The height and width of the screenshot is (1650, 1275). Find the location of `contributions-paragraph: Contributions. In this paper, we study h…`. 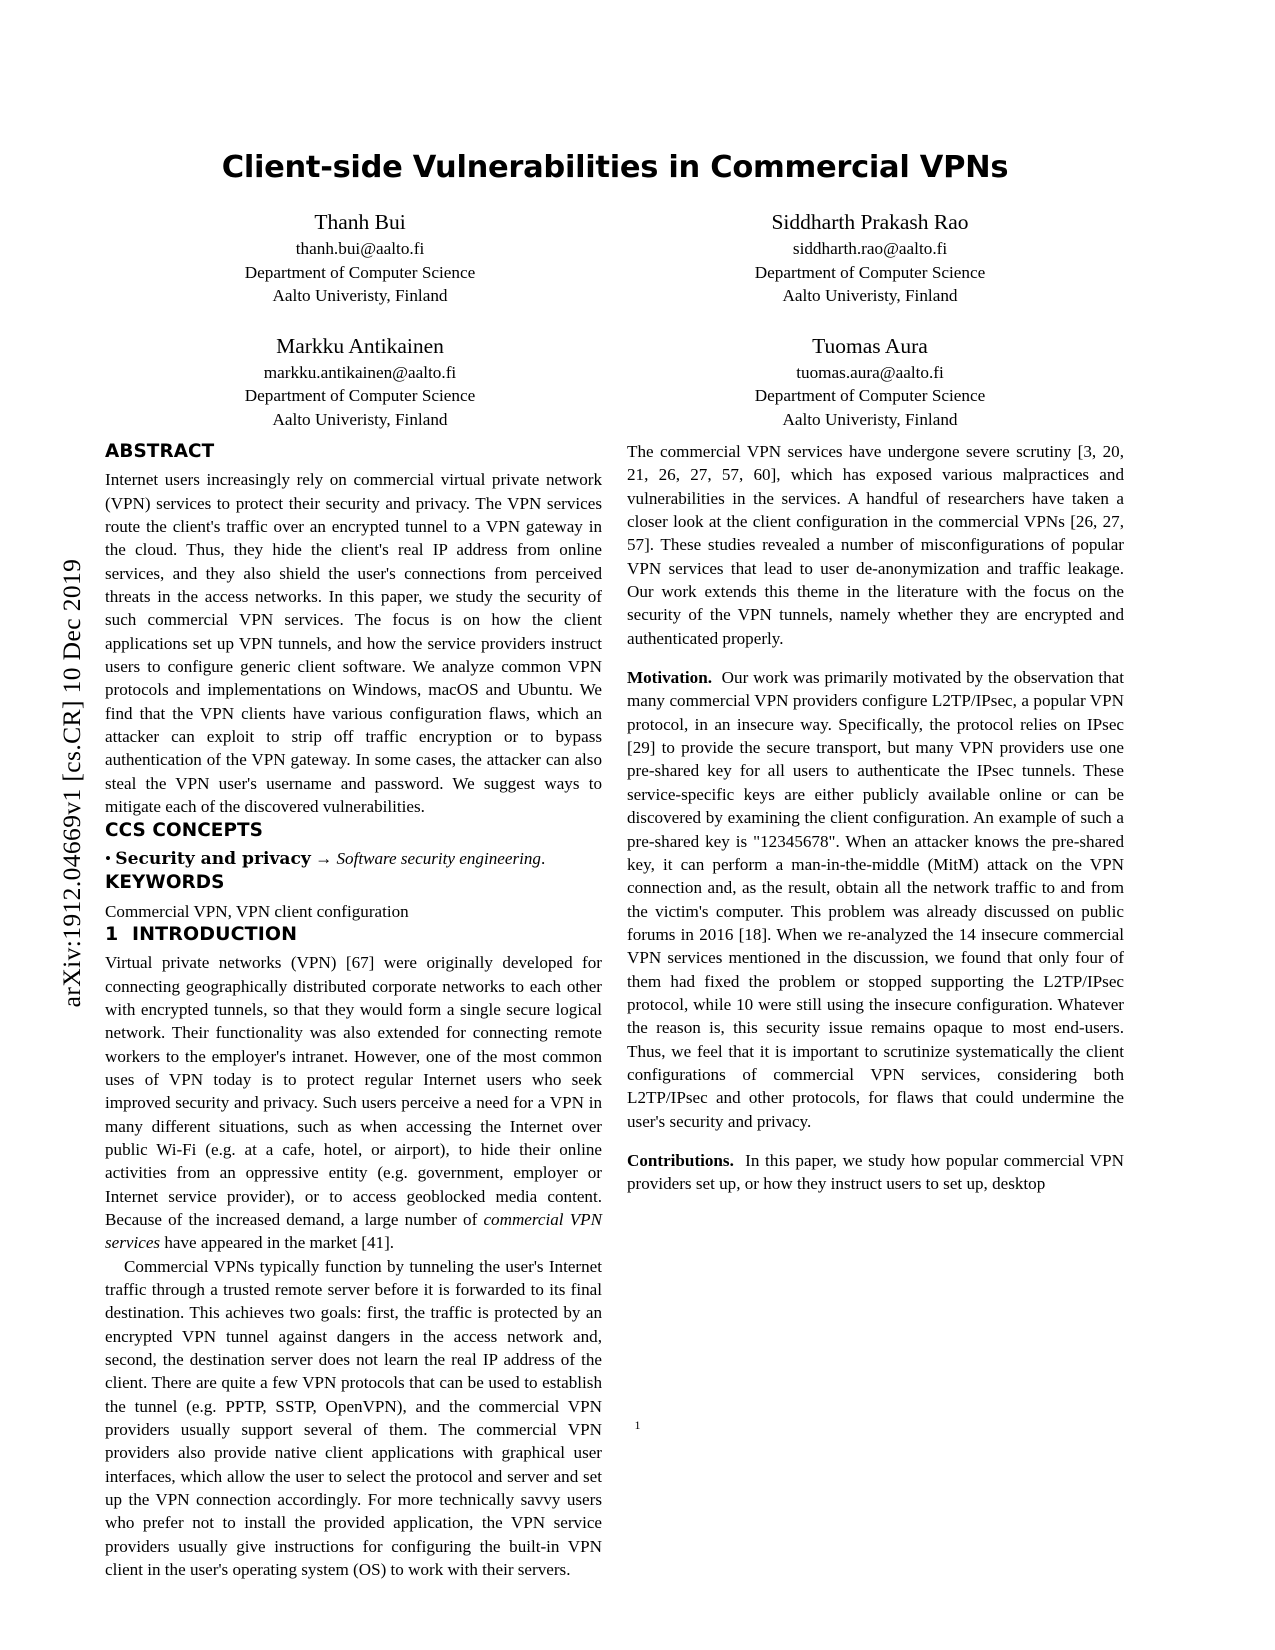

contributions-paragraph: Contributions. In this paper, we study h… is located at coordinates (875, 1172).